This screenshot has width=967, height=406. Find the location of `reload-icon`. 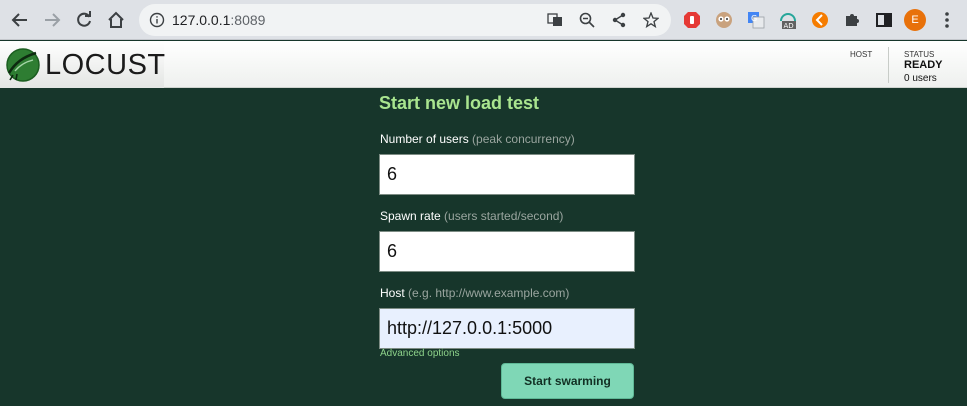

reload-icon is located at coordinates (84, 19).